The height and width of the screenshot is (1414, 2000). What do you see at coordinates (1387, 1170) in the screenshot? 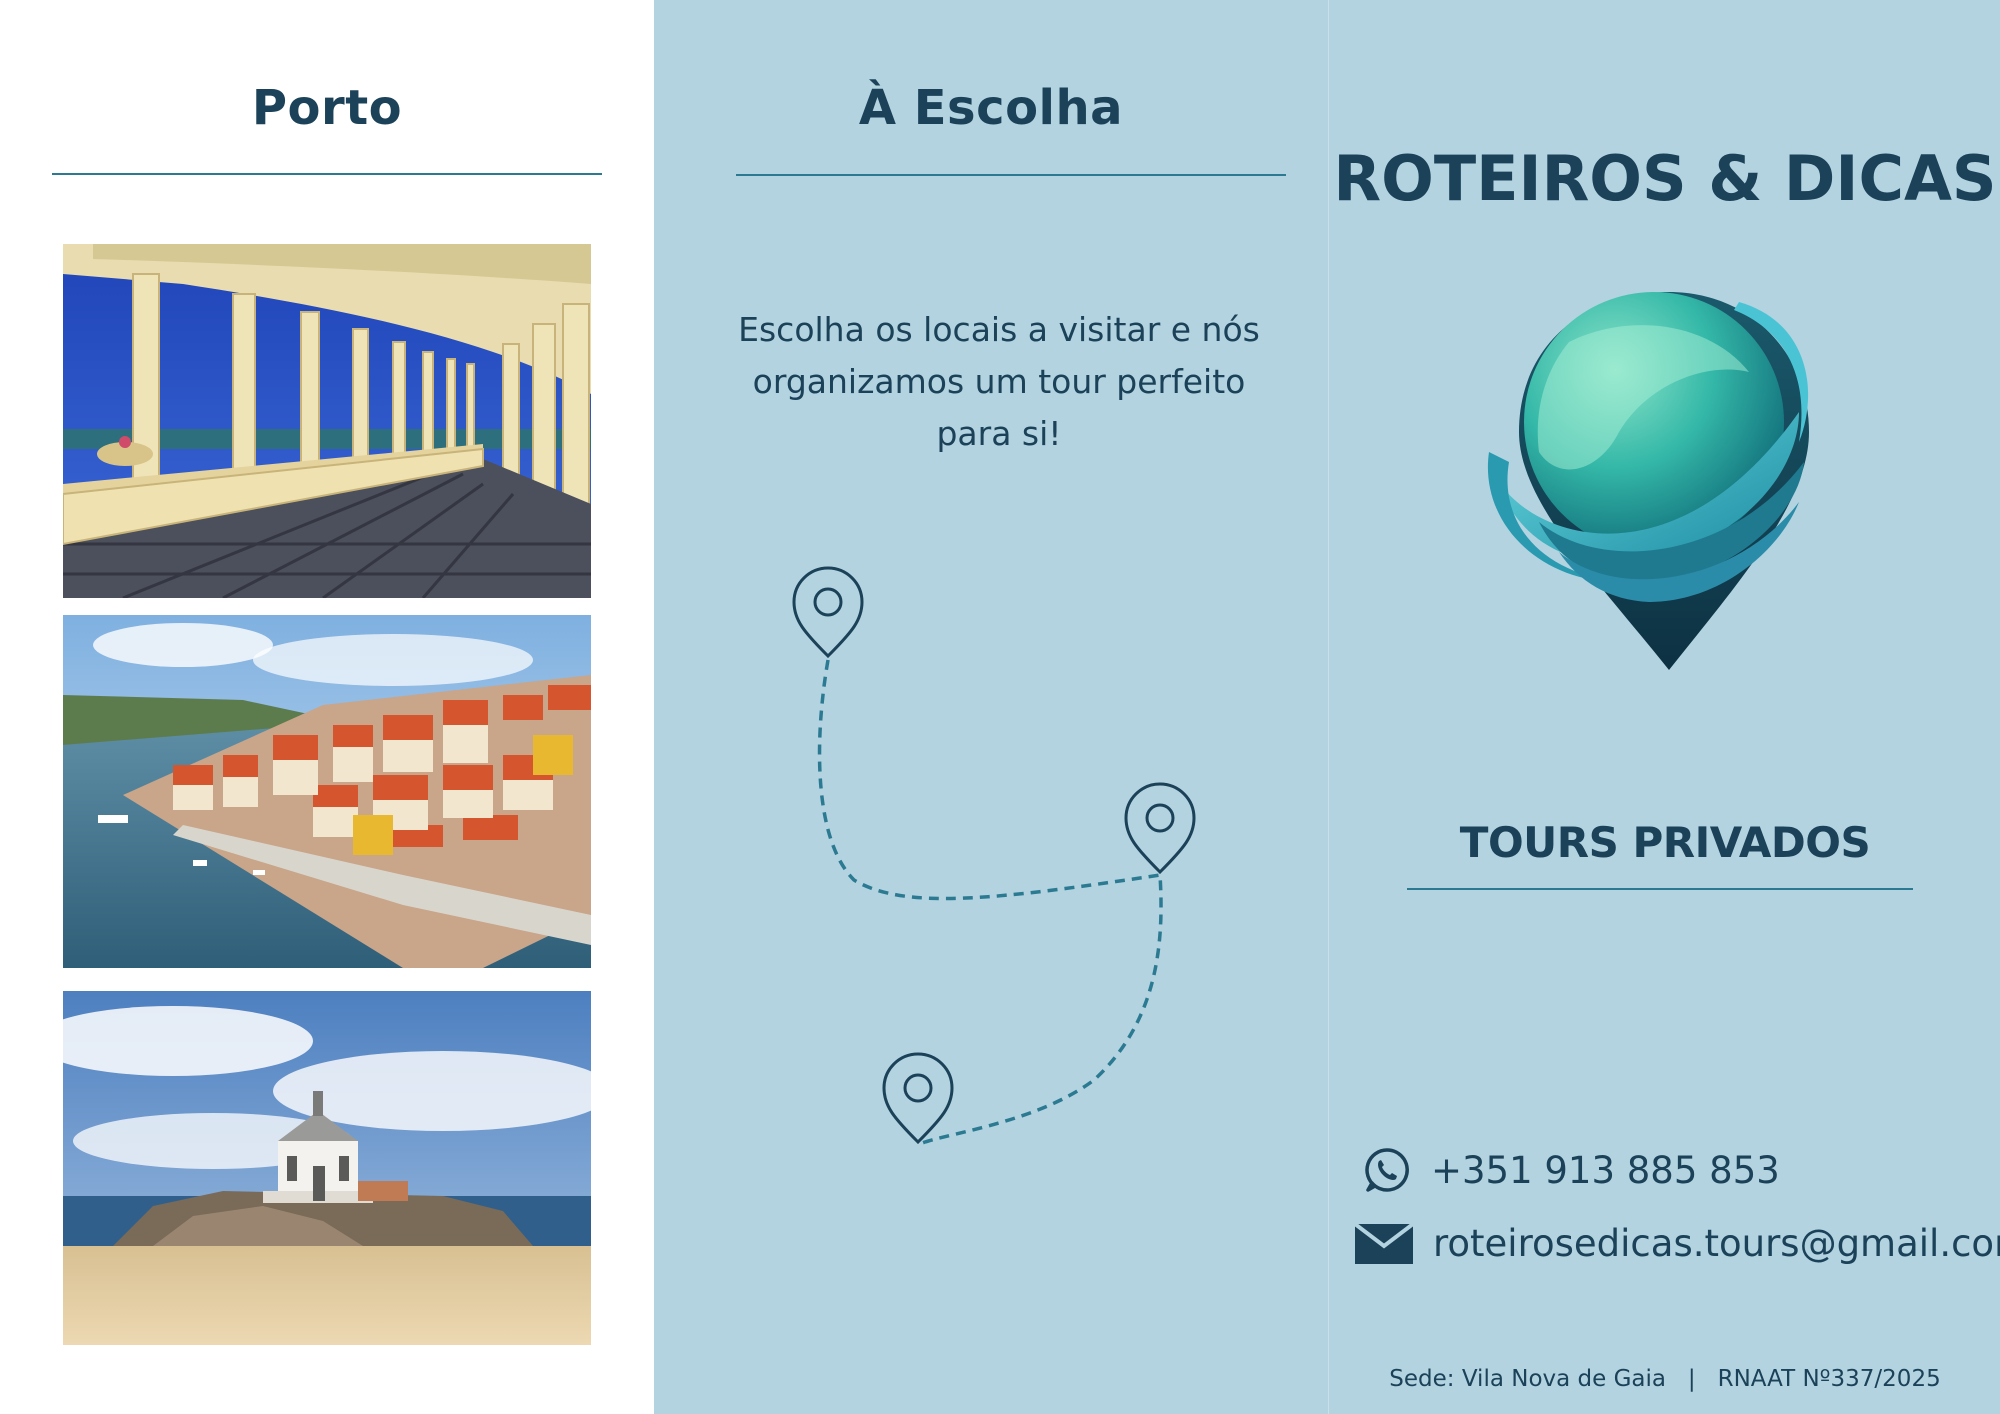
I see `whatsapp-icon` at bounding box center [1387, 1170].